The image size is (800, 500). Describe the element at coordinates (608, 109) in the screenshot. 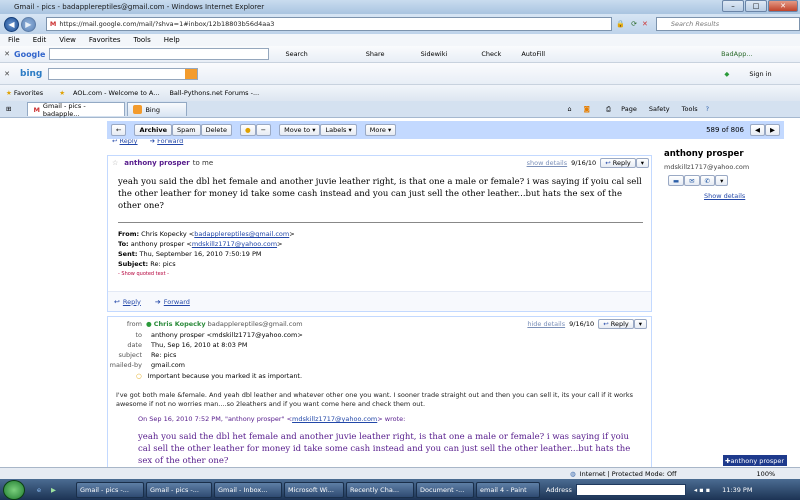

I see `print-icon: ⎙` at that location.